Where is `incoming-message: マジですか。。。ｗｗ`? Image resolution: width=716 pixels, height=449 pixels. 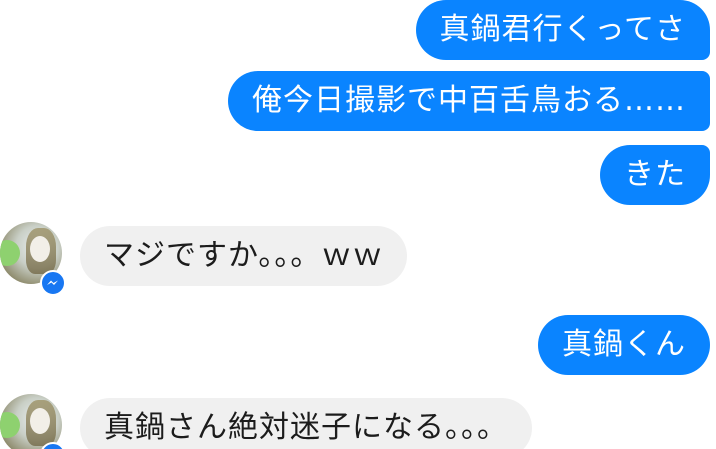 incoming-message: マジですか。。。ｗｗ is located at coordinates (244, 256).